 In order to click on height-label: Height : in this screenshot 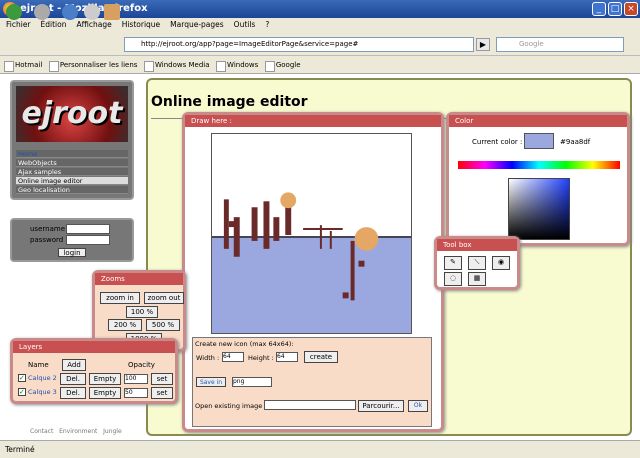, I will do `click(261, 358)`.